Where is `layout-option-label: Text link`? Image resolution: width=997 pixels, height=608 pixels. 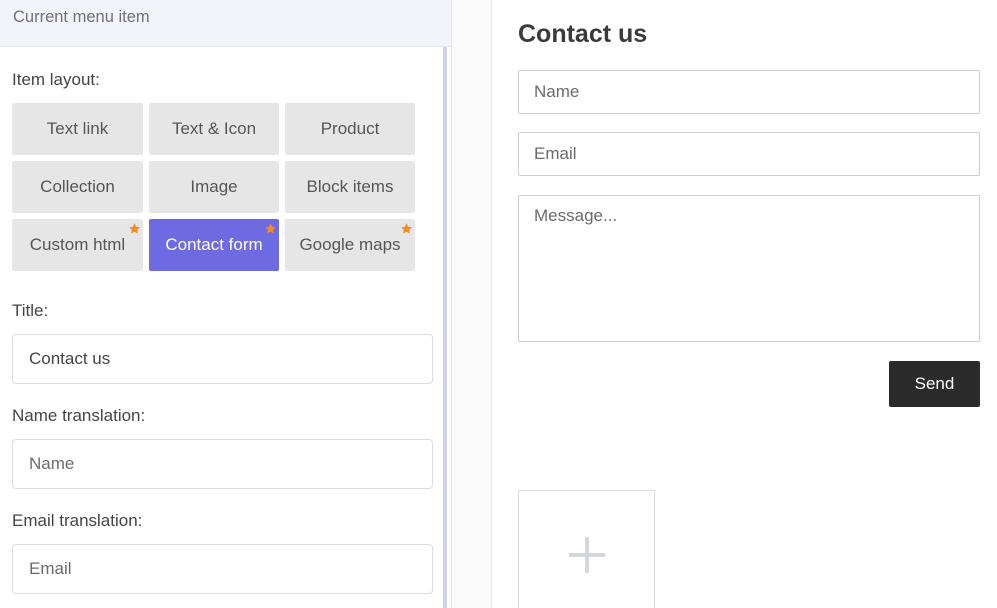 layout-option-label: Text link is located at coordinates (77, 128).